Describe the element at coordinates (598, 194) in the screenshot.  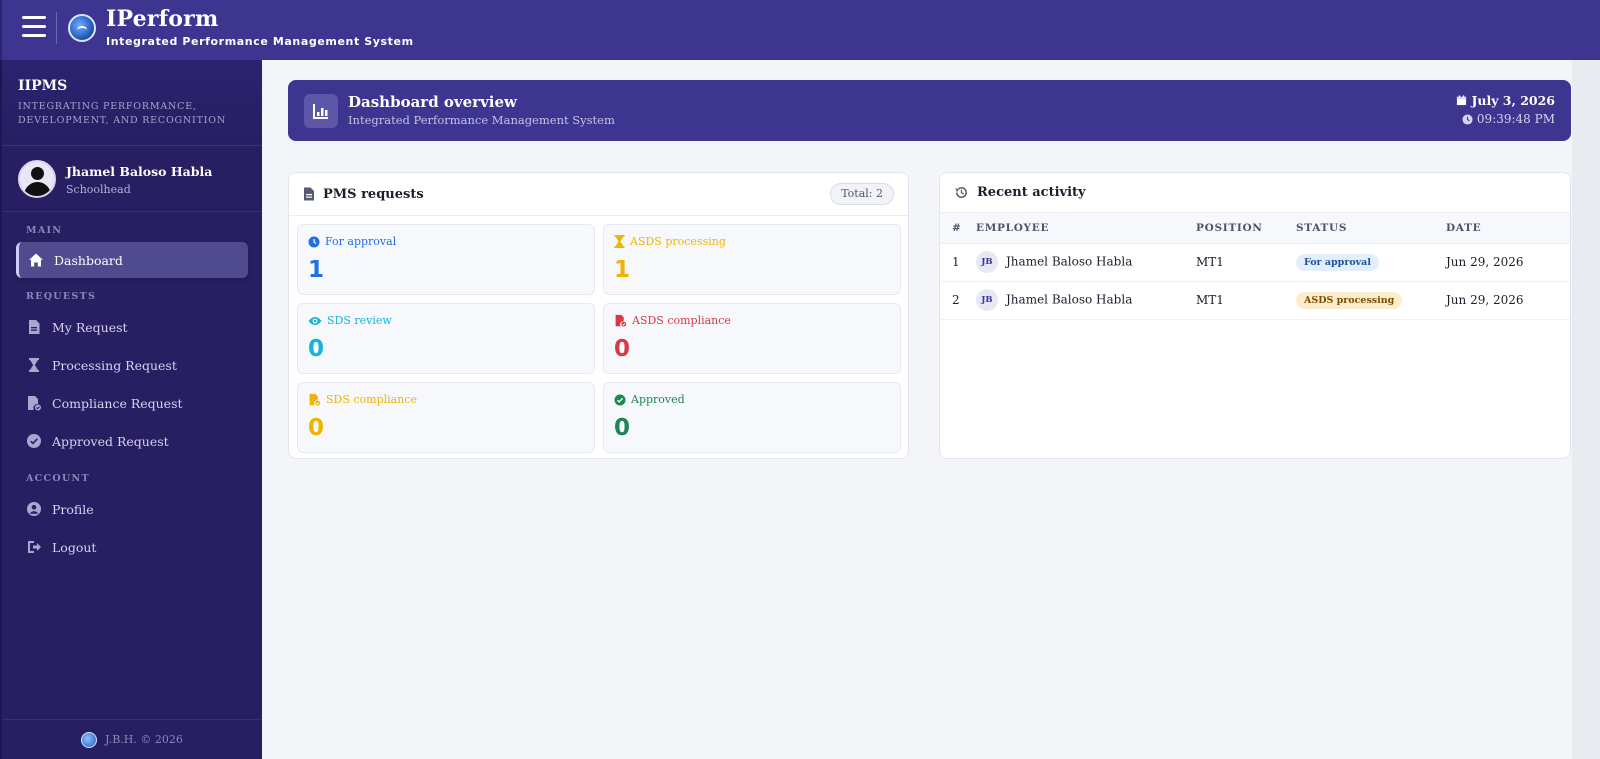
I see `card-header: PMS requests Total: 2` at that location.